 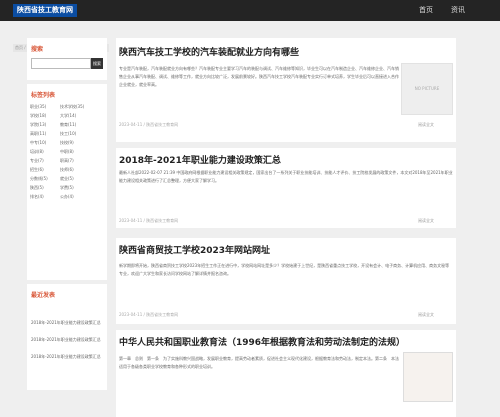 I want to click on search-widget: 搜索 搜索, so click(x=67, y=59).